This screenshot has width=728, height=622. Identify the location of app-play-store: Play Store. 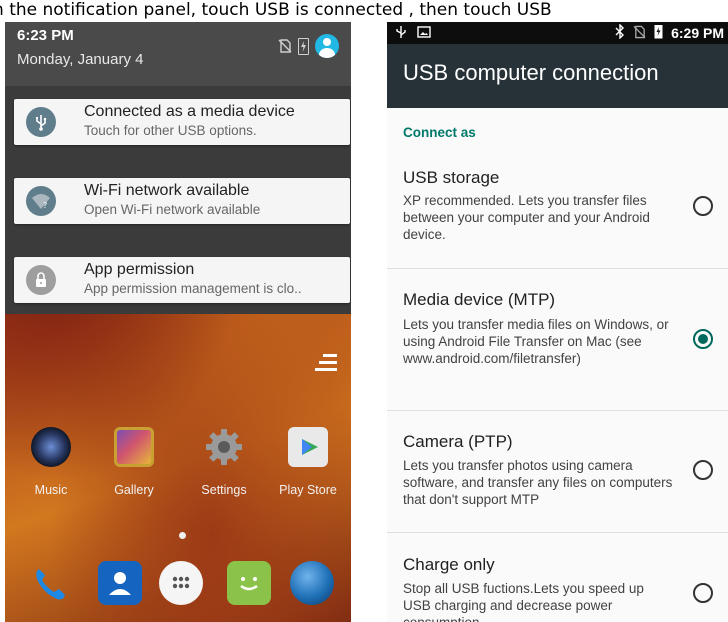
(308, 462).